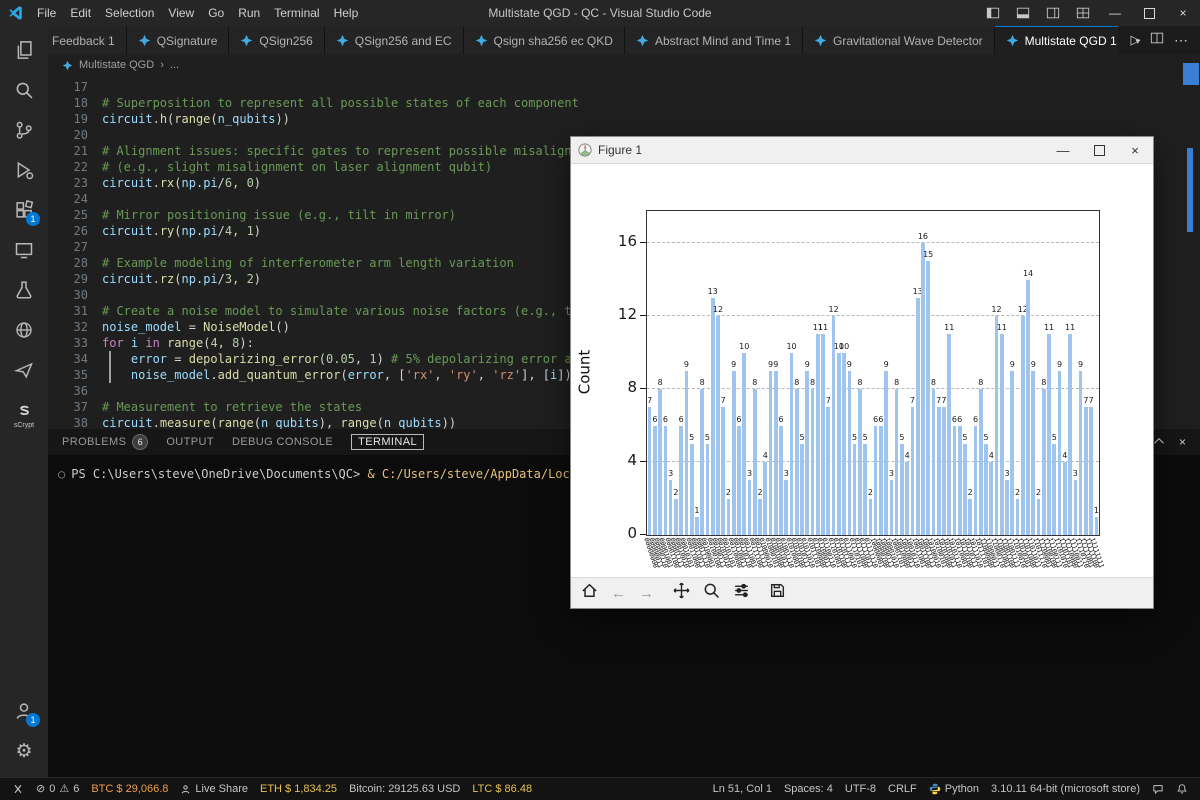 This screenshot has width=1200, height=800. I want to click on menu-run: Run, so click(249, 13).